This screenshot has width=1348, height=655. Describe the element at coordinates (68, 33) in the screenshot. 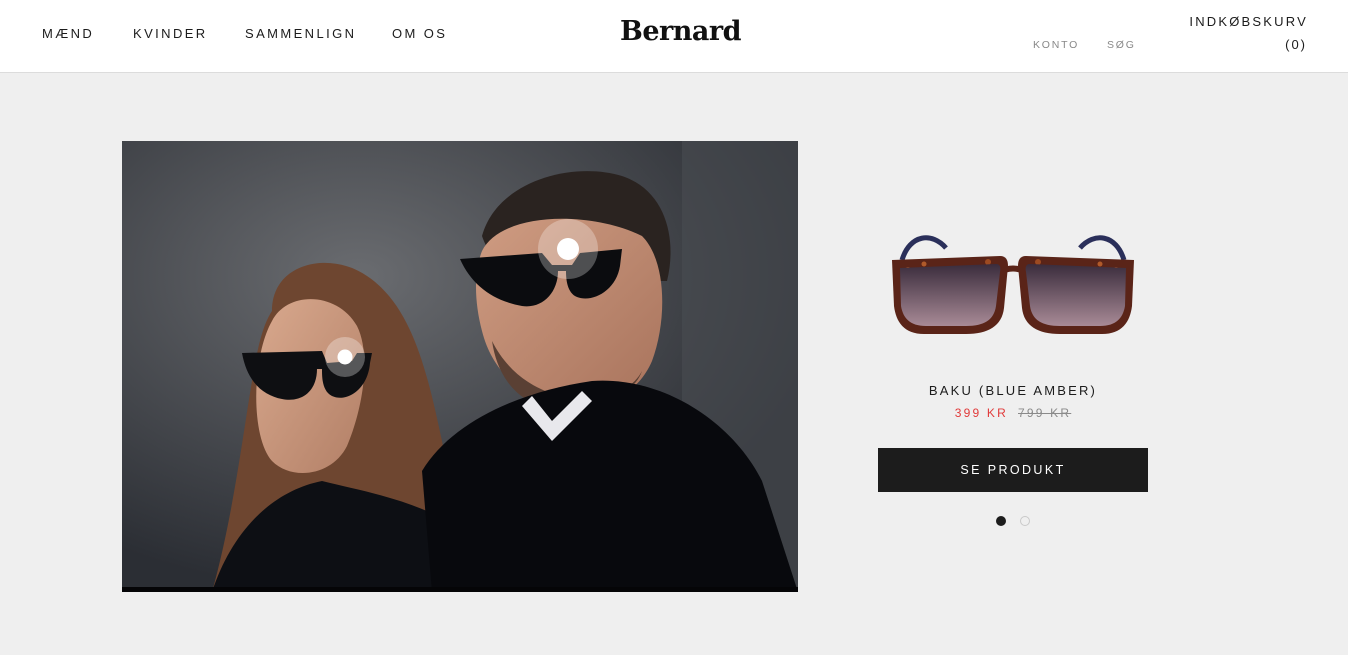

I see `nav-link-maend: MÆND` at that location.